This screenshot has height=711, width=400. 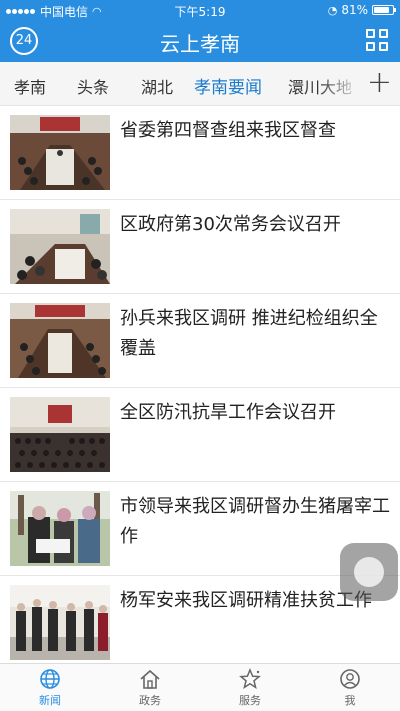 I want to click on status-right: ◔ 81%, so click(x=361, y=10).